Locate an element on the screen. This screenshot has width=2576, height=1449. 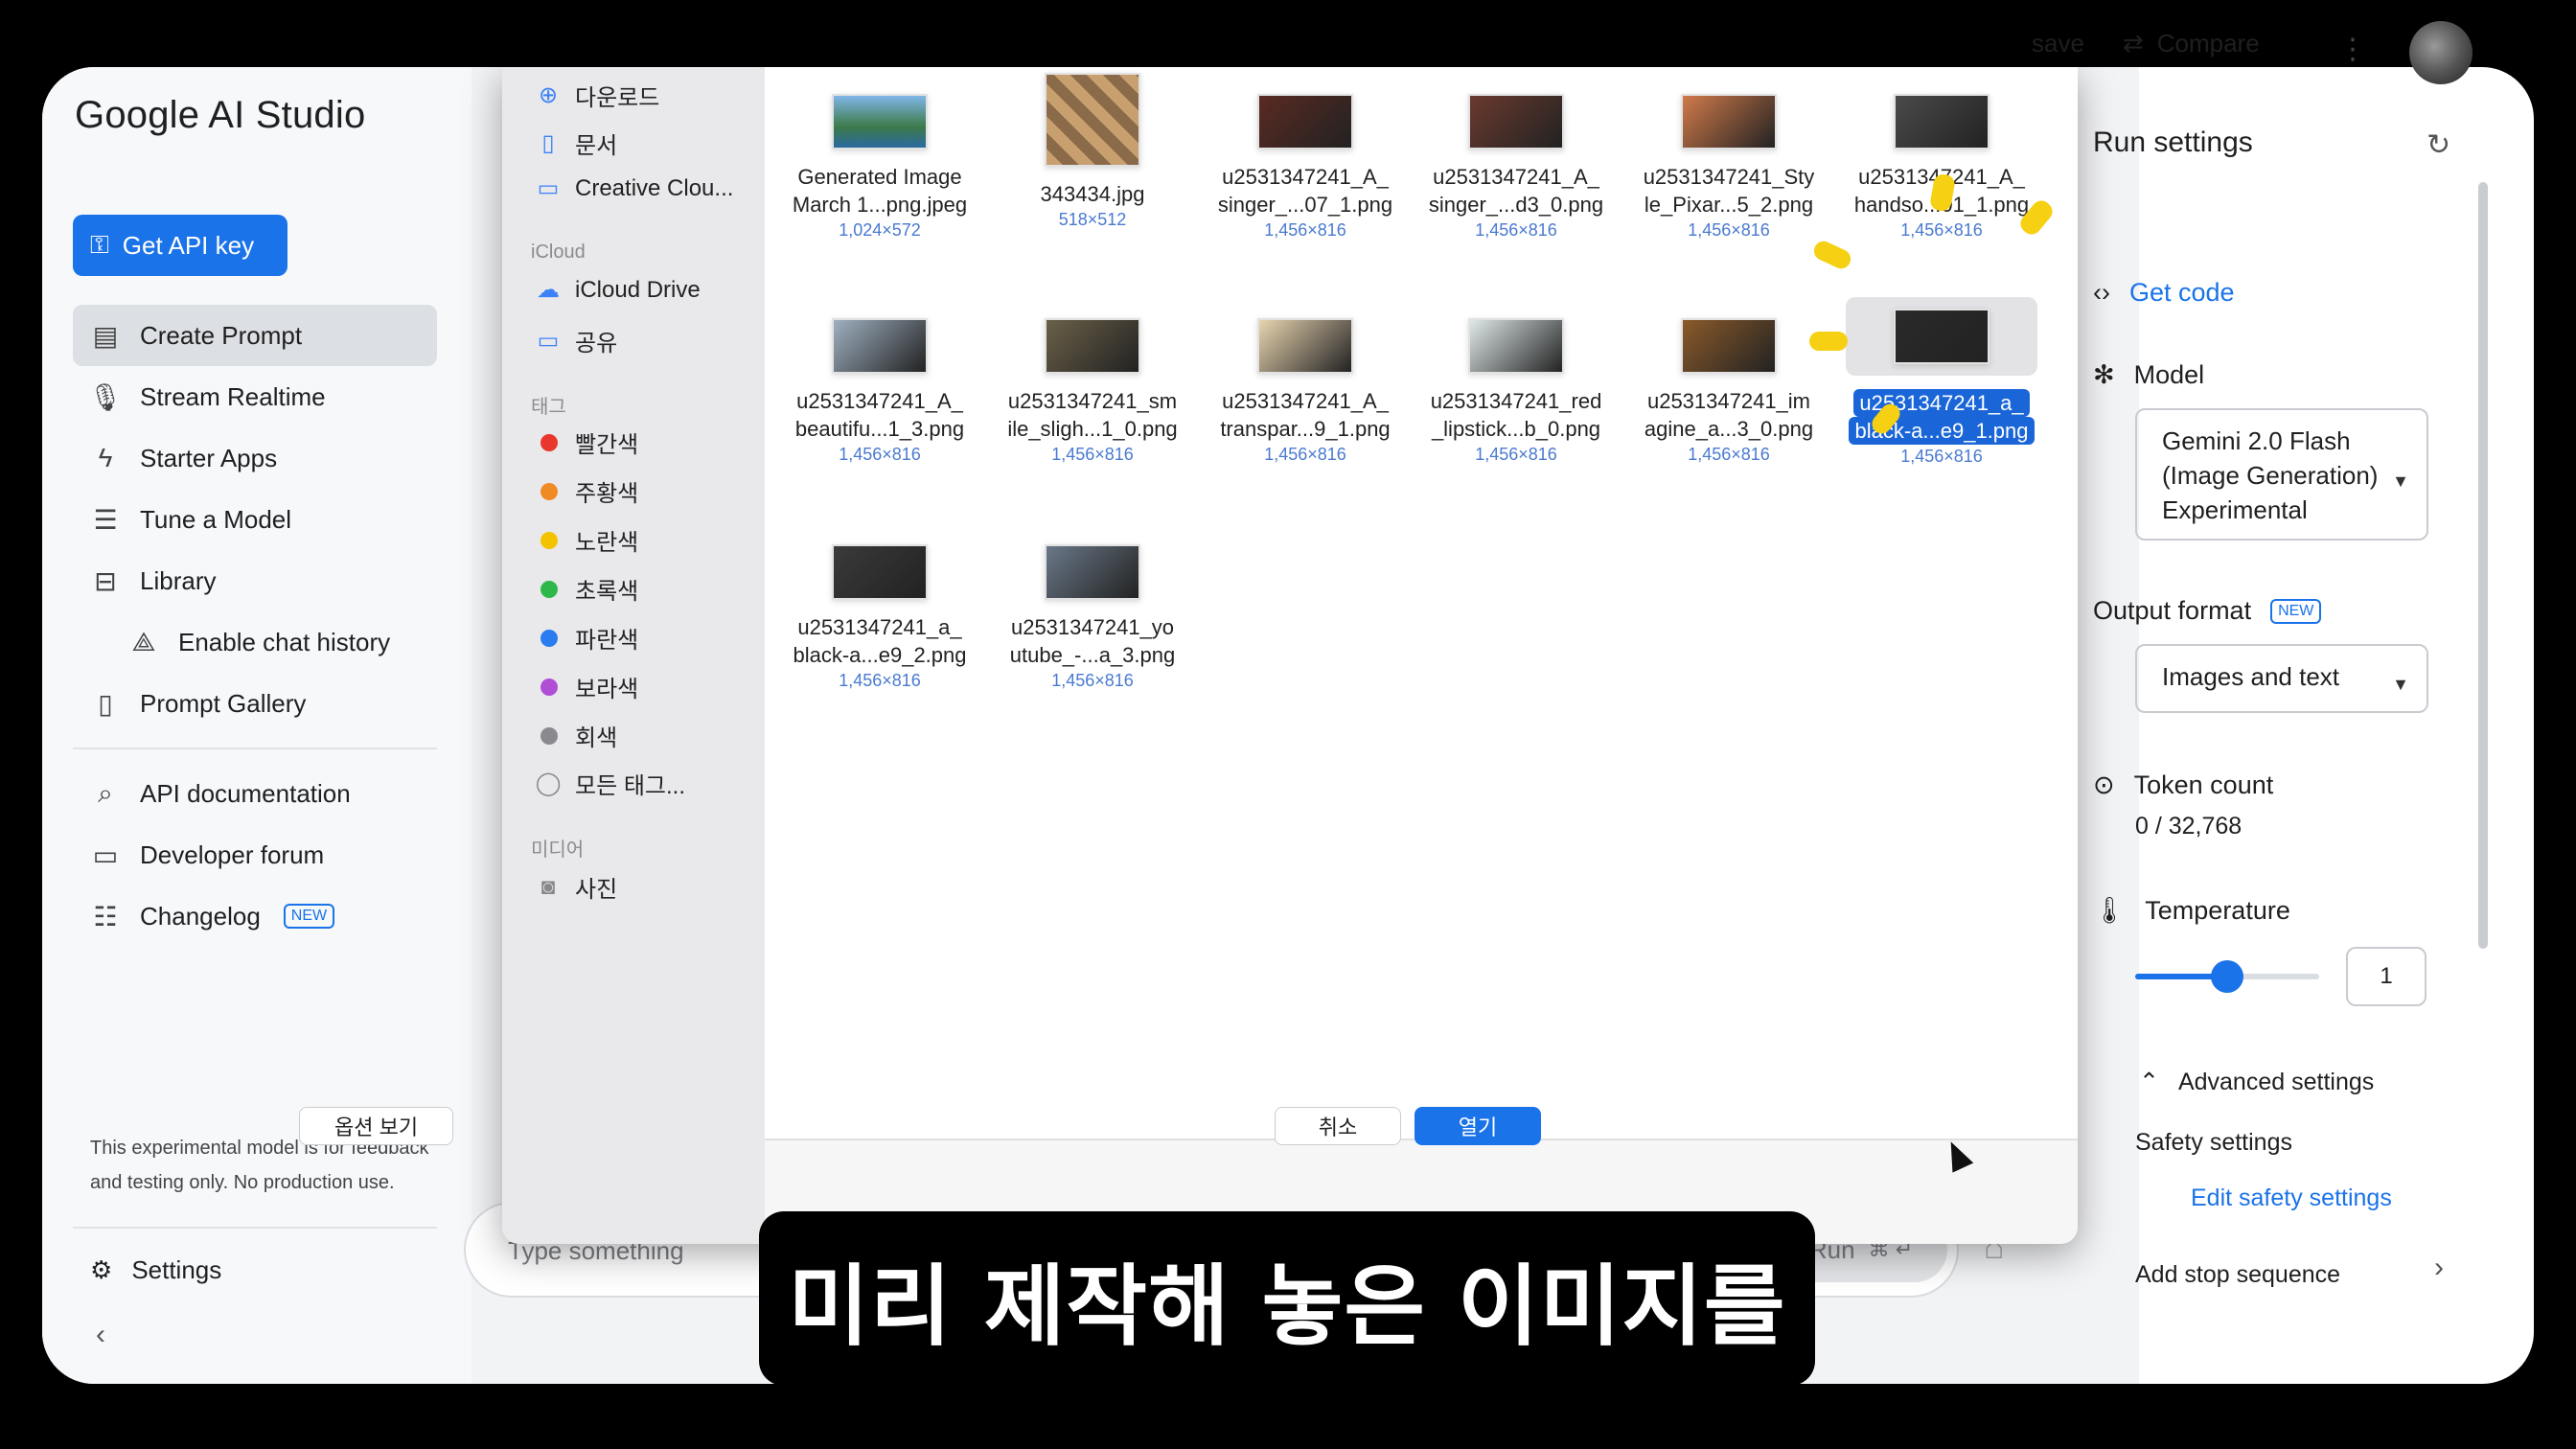
icloud-drive: ☁ iCloud Drive is located at coordinates (618, 290).